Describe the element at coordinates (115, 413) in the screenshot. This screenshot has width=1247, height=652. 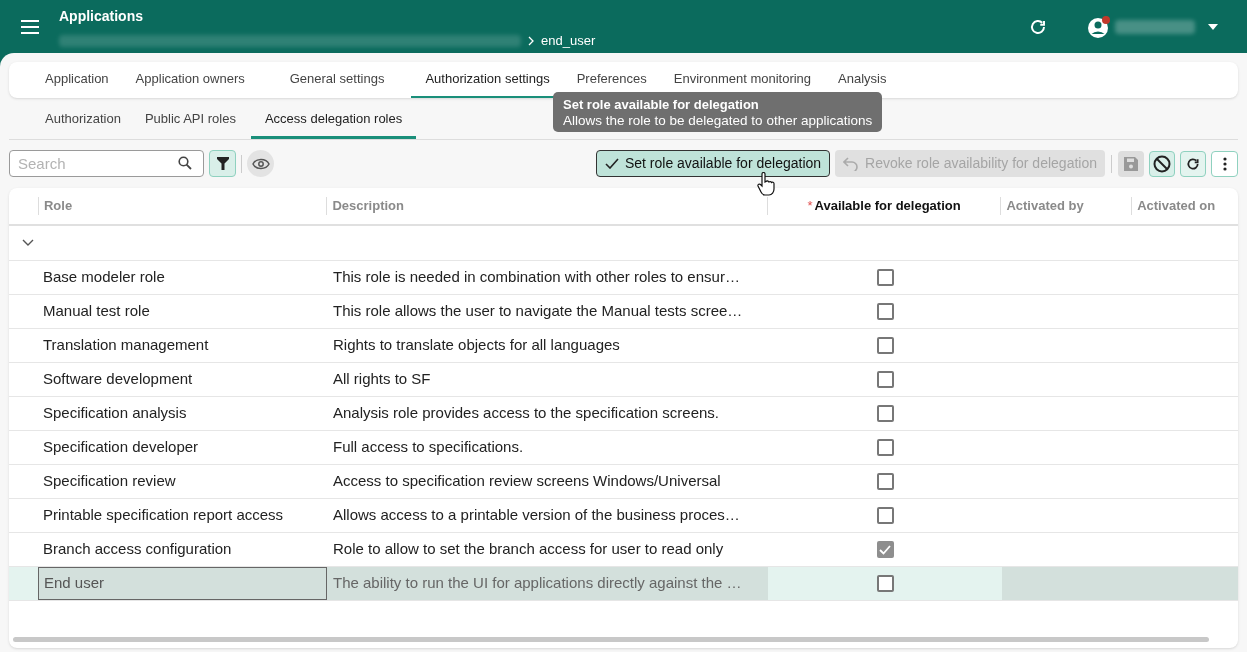
I see `table-cell-text: Specification analysis` at that location.